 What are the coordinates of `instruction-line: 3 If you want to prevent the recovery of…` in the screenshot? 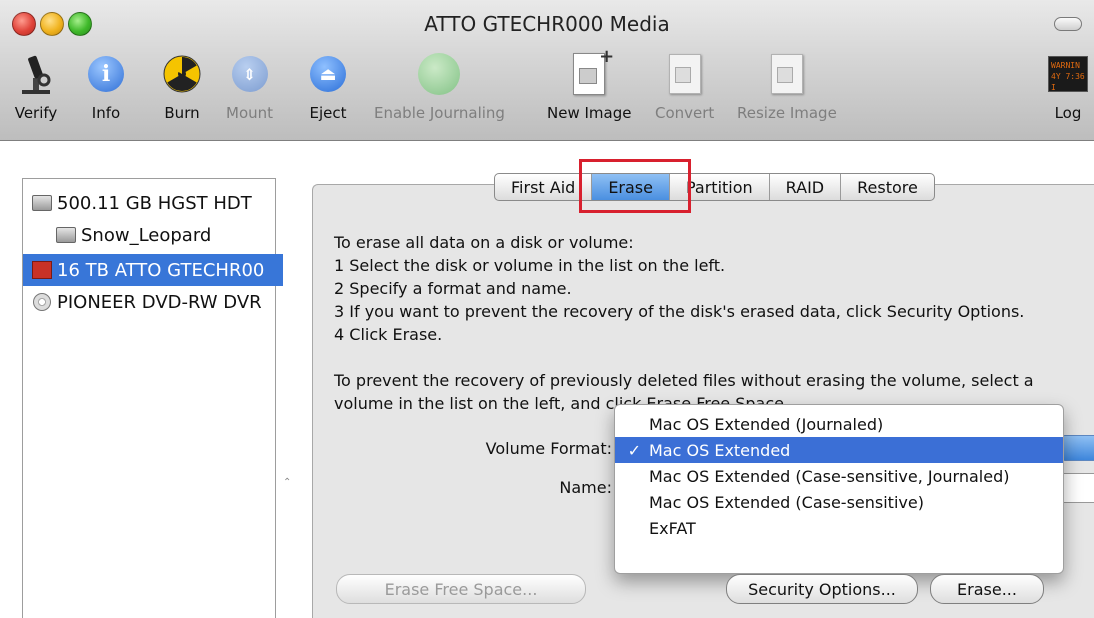 It's located at (679, 311).